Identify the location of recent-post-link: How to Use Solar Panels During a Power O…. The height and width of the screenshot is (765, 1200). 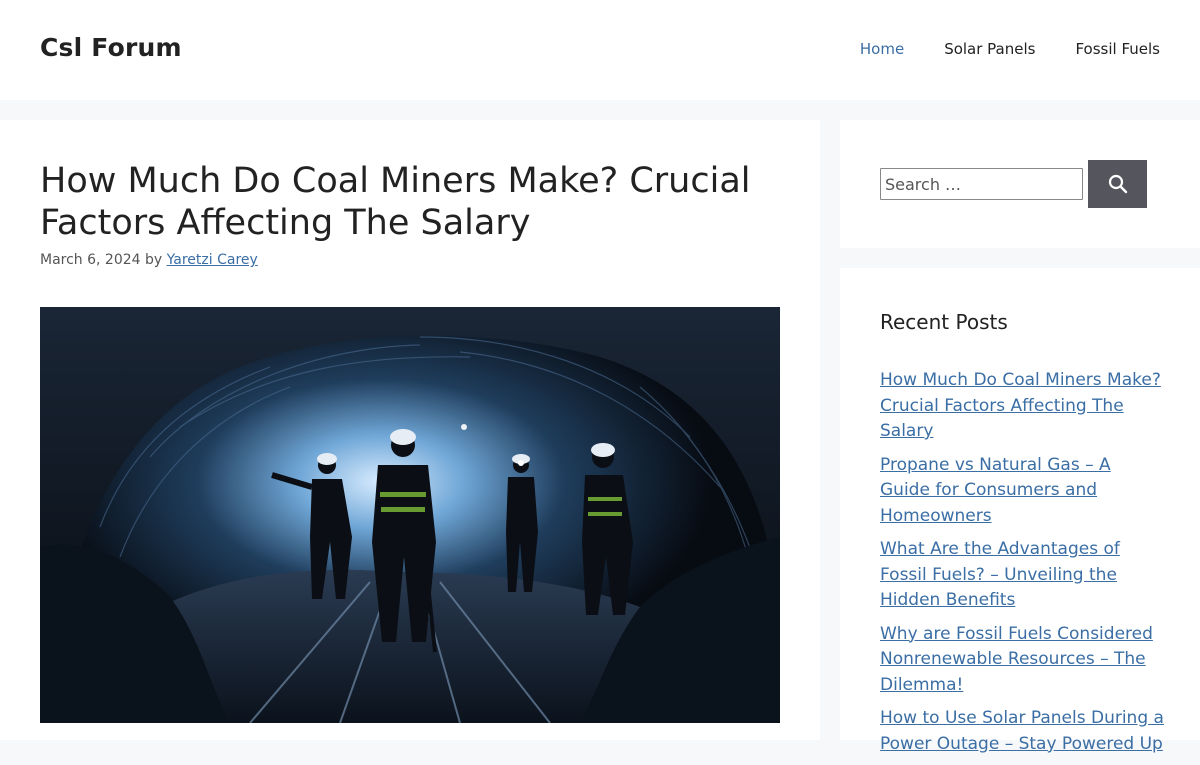
(1022, 731).